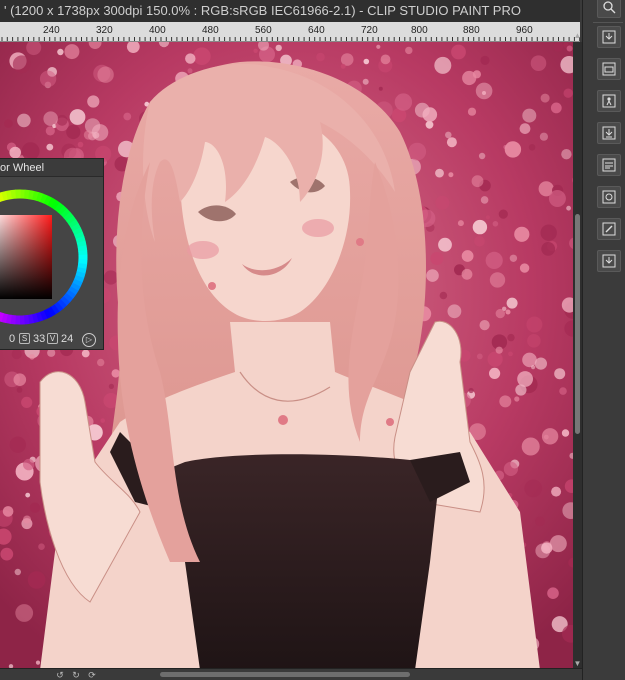 The width and height of the screenshot is (625, 680). What do you see at coordinates (318, 228) in the screenshot?
I see `right-blush` at bounding box center [318, 228].